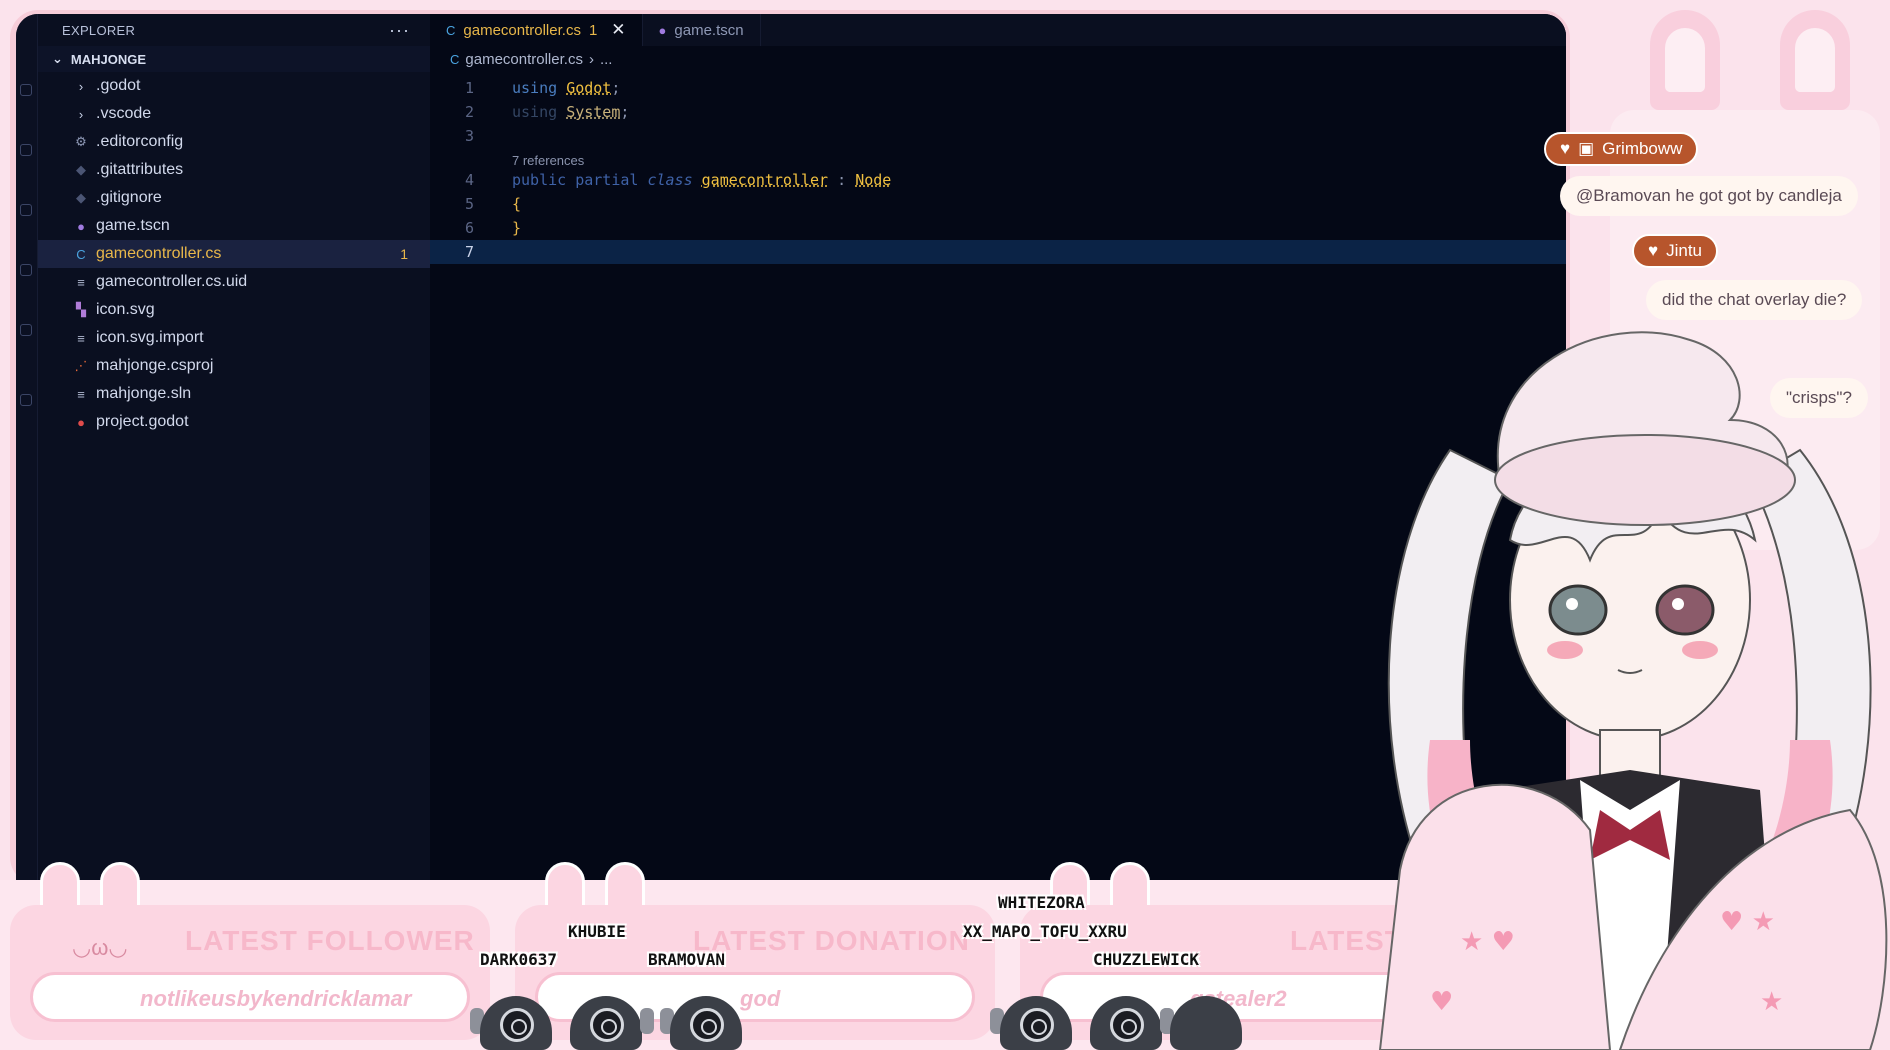 The width and height of the screenshot is (1890, 1050). I want to click on breadcrumb-file: gamecontroller.cs, so click(524, 59).